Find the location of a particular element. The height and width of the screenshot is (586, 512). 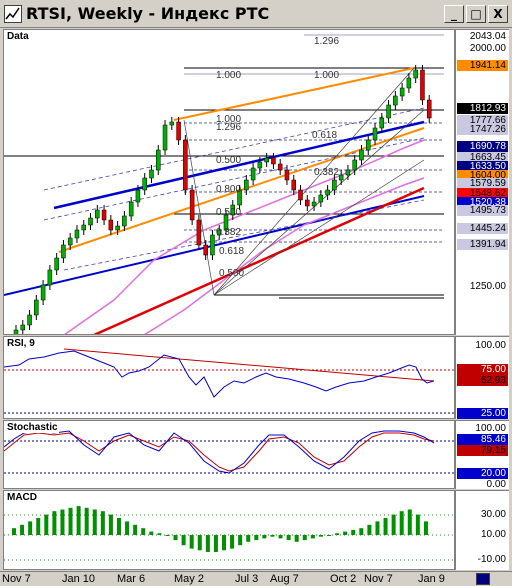

stochastic-low-tag: 20.00 is located at coordinates (482, 473).